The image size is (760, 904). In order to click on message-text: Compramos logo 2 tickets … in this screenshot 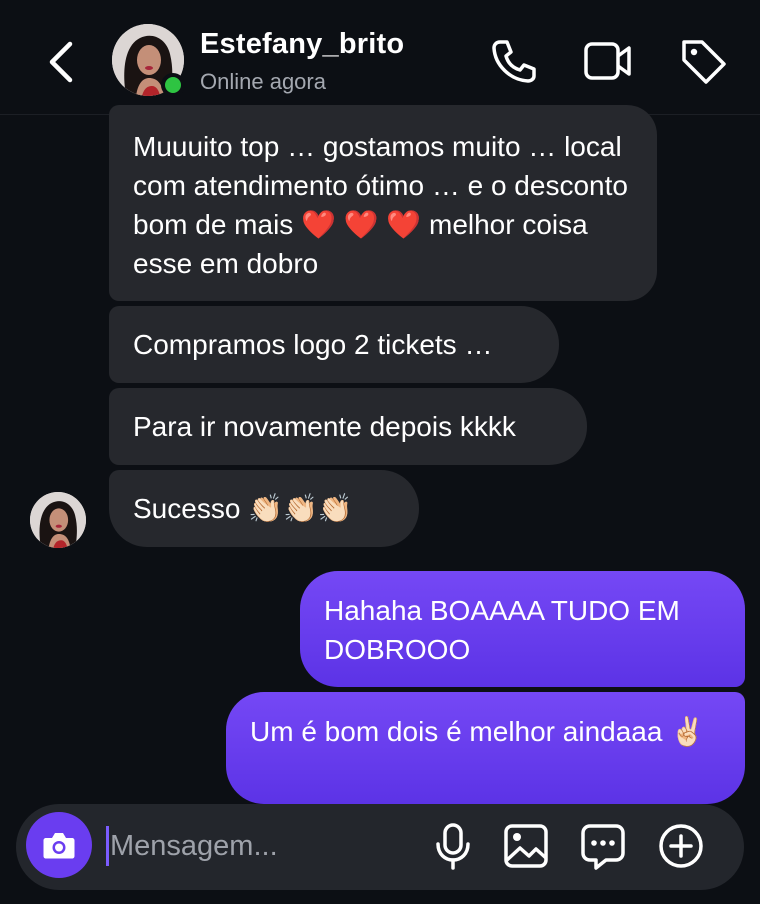, I will do `click(313, 344)`.